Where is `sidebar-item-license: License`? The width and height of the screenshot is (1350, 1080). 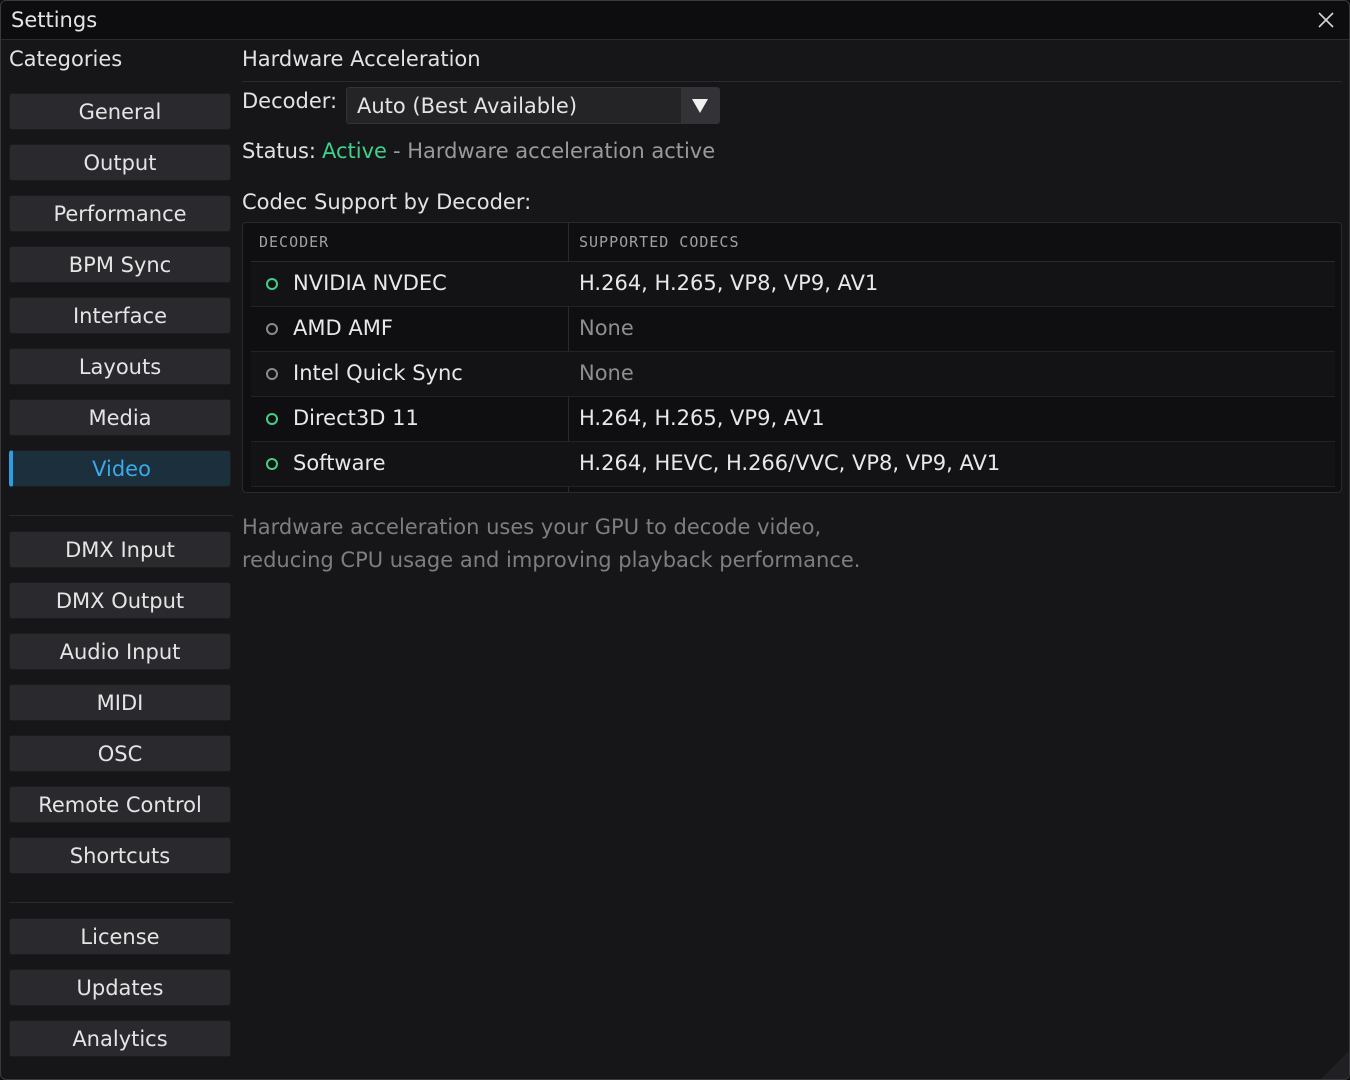 sidebar-item-license: License is located at coordinates (120, 936).